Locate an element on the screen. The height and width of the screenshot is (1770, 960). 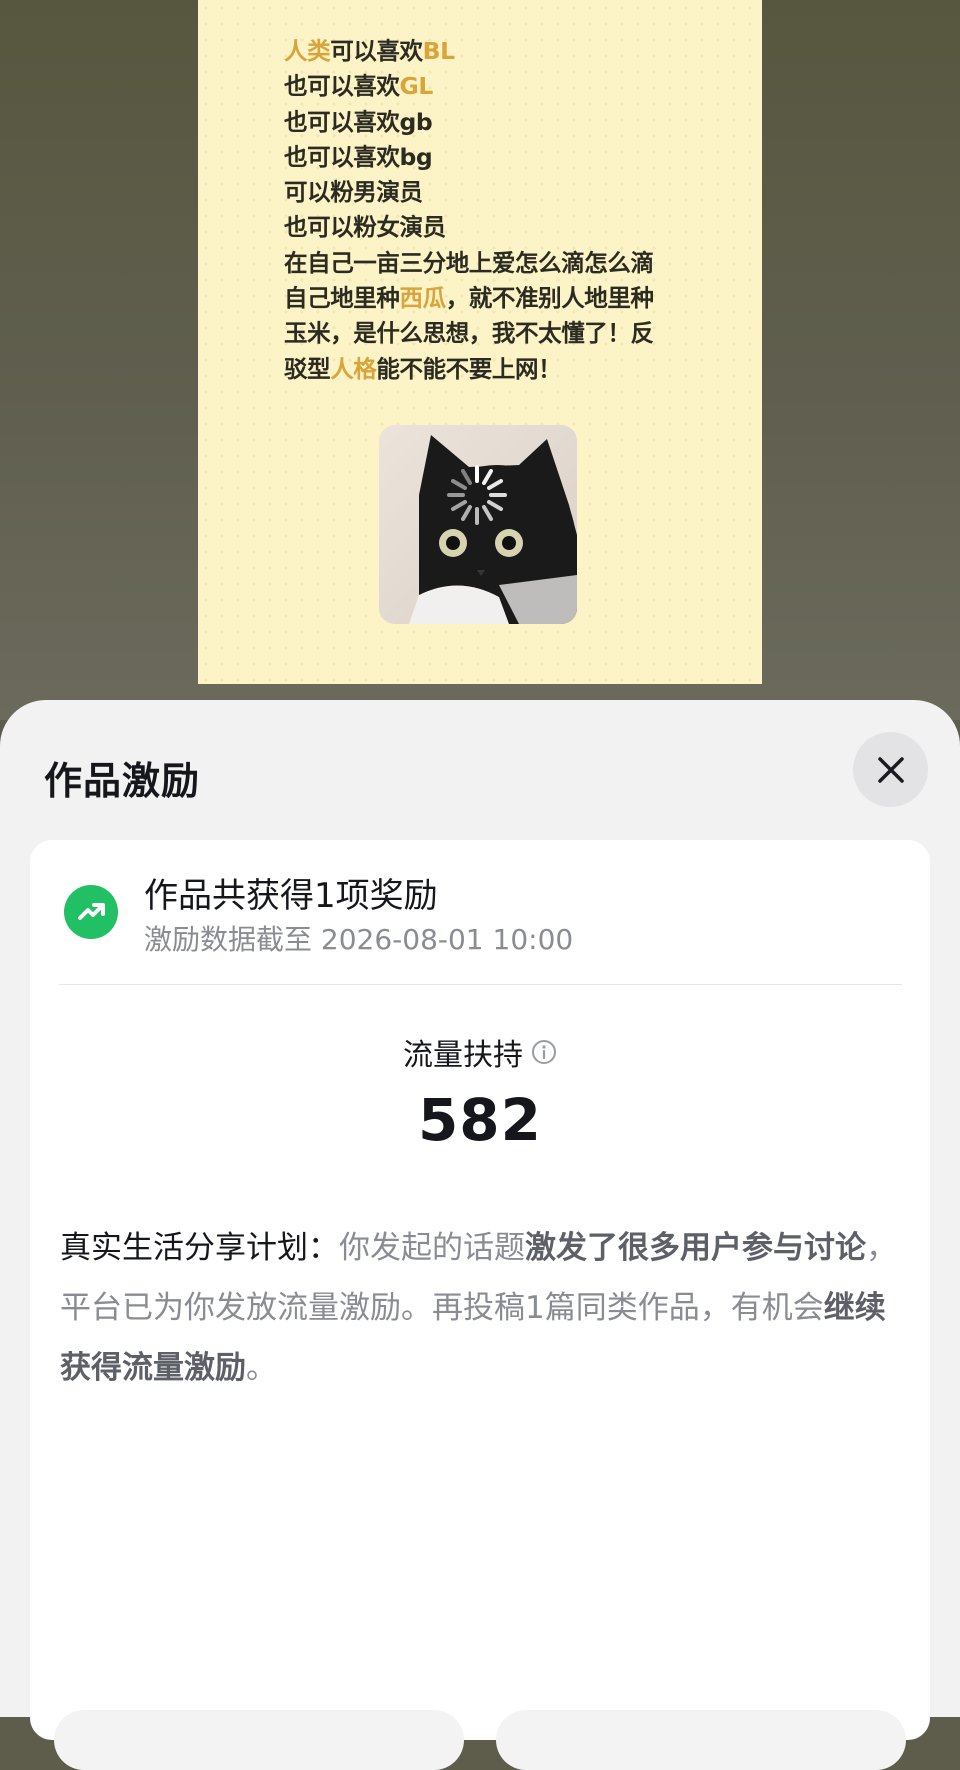
trending-up-icon is located at coordinates (91, 912).